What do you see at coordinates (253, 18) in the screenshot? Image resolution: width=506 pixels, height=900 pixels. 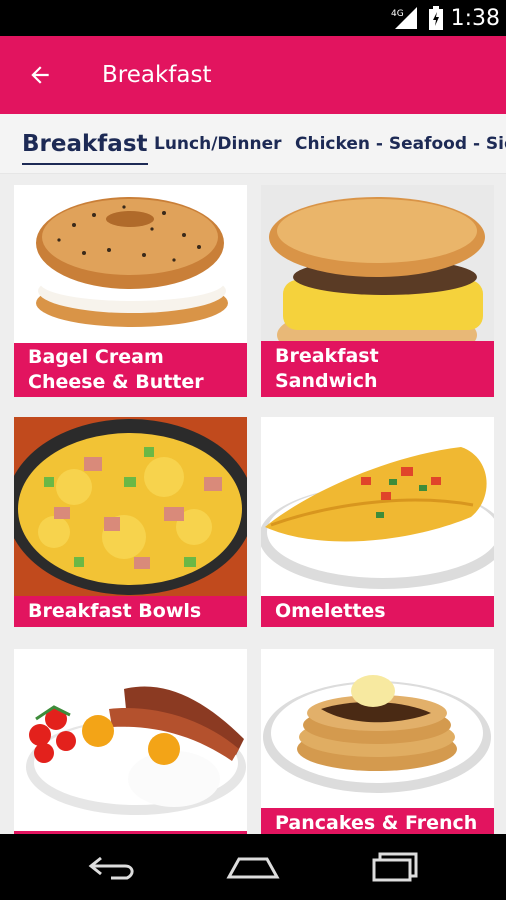 I see `status-bar: 4G 1:38` at bounding box center [253, 18].